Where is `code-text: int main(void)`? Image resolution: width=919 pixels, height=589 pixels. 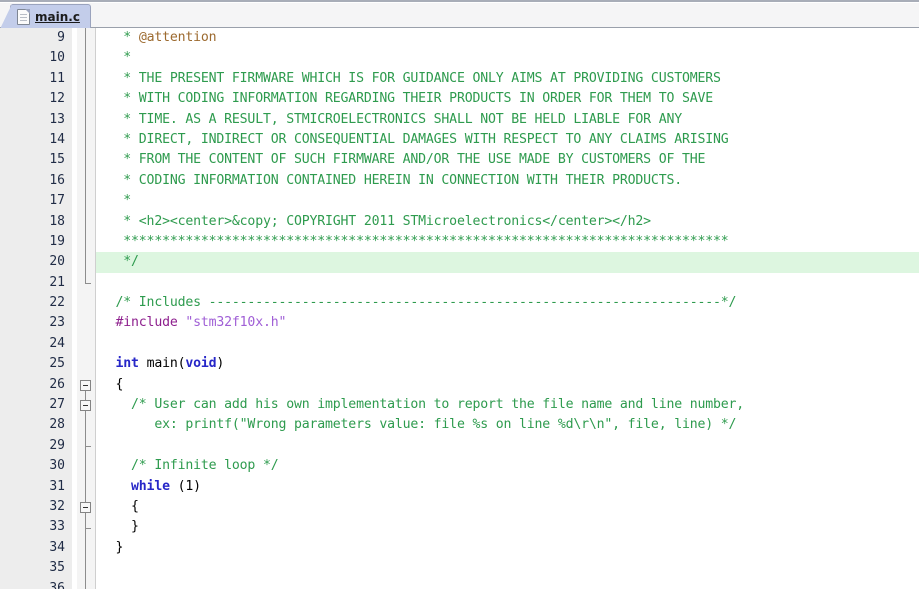 code-text: int main(void) is located at coordinates (507, 364).